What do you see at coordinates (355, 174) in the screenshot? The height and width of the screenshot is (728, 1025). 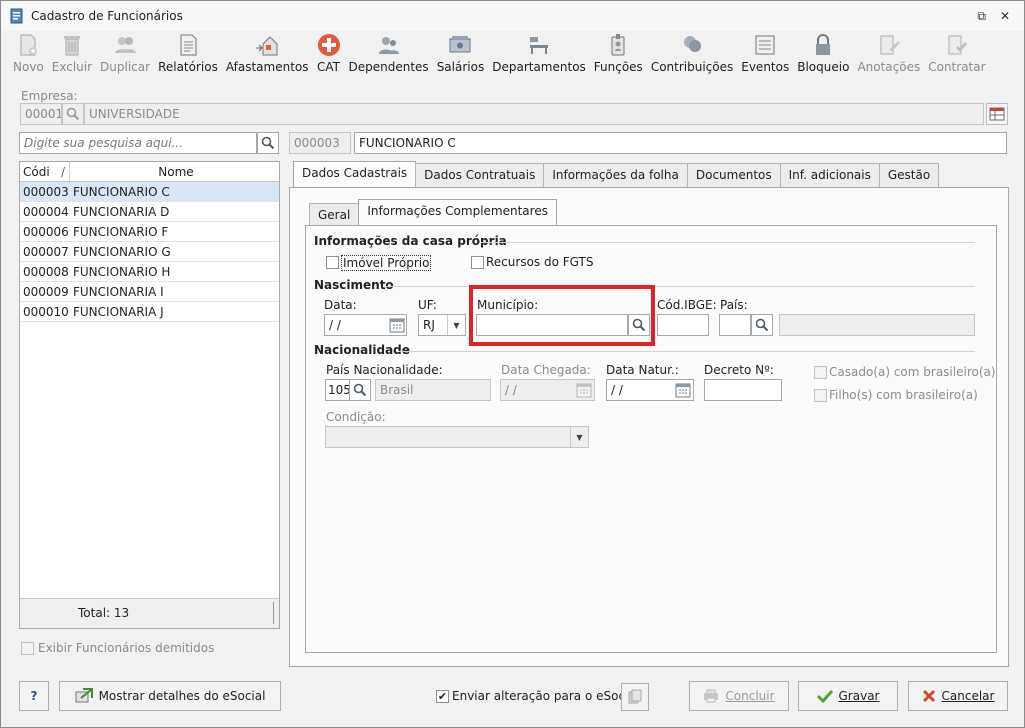 I see `tab-dados-cadastrais: Dados Cadastrais` at bounding box center [355, 174].